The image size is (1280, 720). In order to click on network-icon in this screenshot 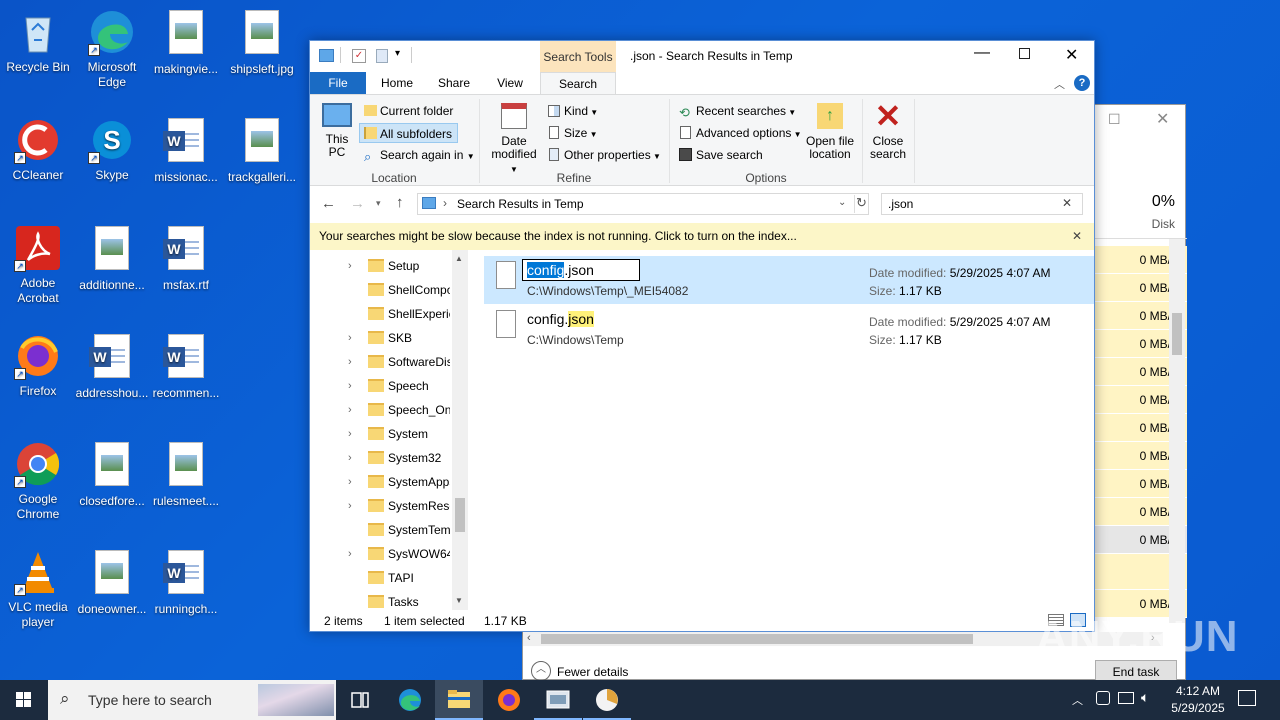, I will do `click(1126, 698)`.